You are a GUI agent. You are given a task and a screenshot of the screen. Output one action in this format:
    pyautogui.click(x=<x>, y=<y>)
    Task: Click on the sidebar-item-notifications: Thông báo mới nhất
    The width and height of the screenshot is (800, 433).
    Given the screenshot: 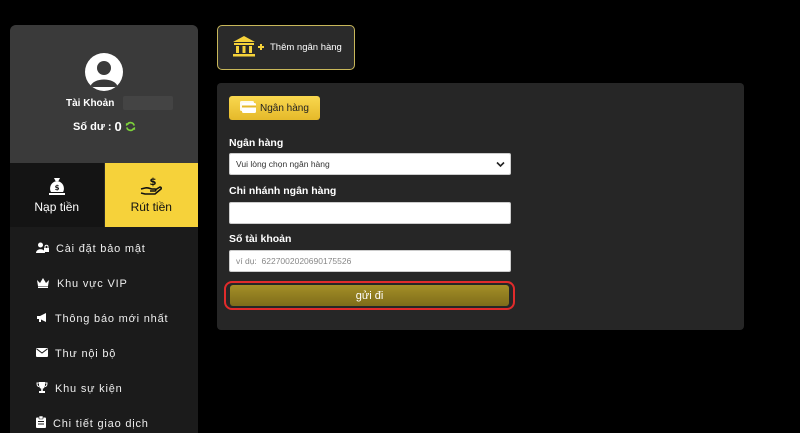 What is the action you would take?
    pyautogui.click(x=104, y=318)
    